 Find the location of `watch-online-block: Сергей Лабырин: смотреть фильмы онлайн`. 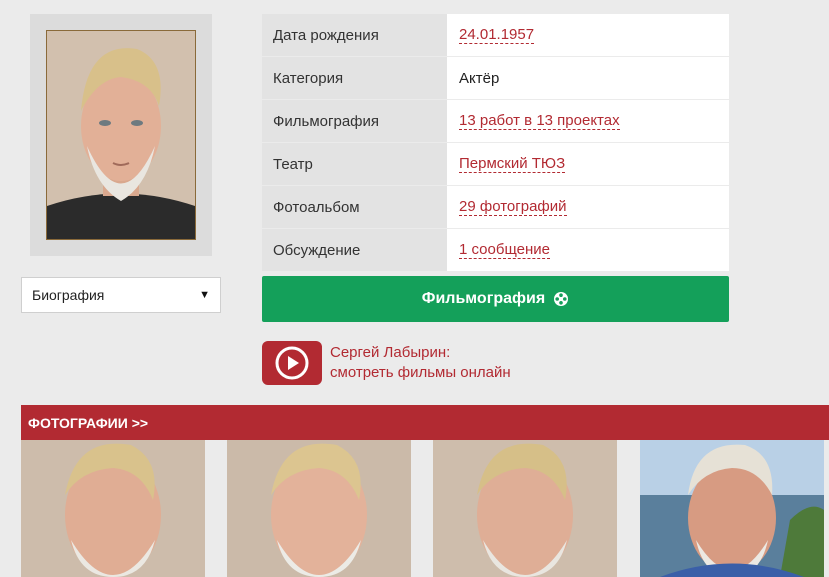

watch-online-block: Сергей Лабырин: смотреть фильмы онлайн is located at coordinates (386, 363).